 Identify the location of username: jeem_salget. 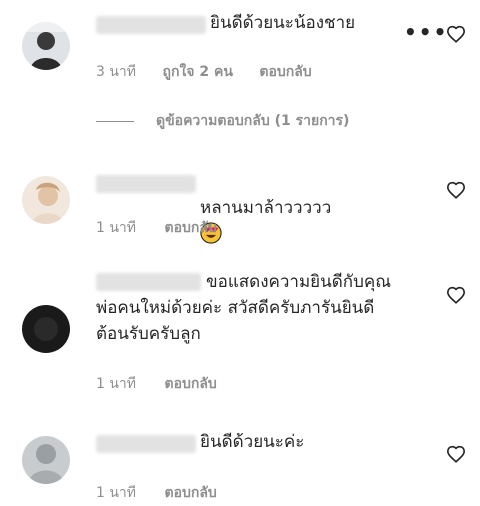
(146, 444).